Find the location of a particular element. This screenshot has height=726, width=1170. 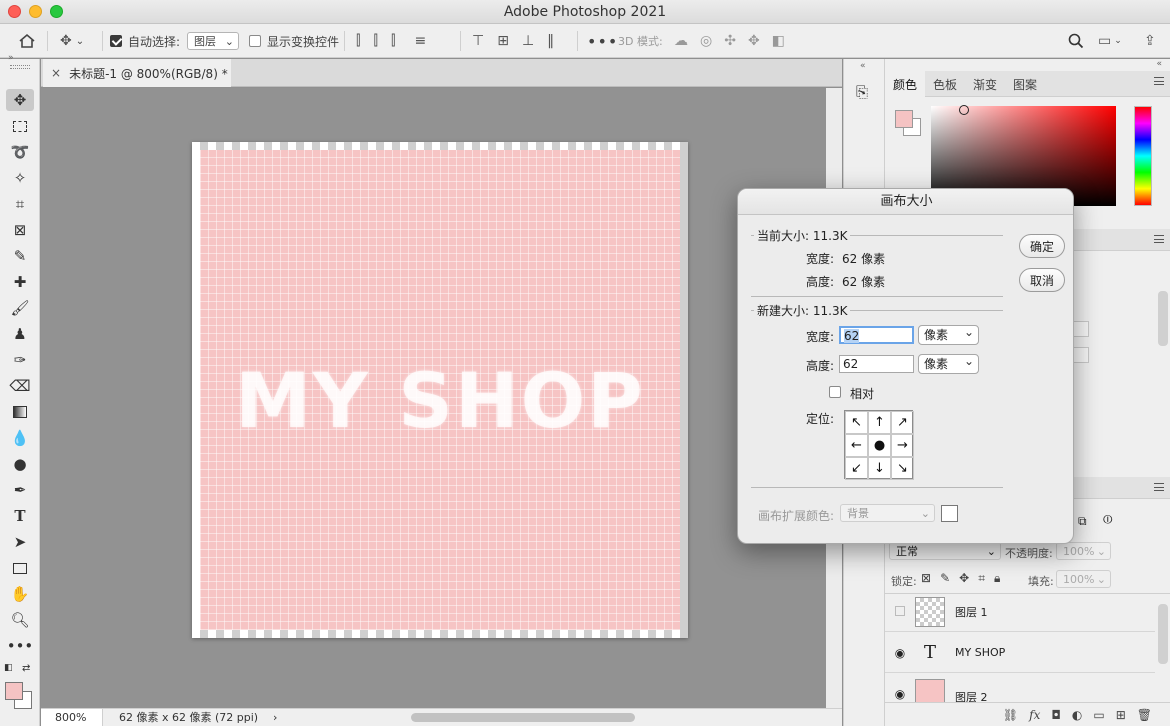

gradient-tool-icon is located at coordinates (20, 412).